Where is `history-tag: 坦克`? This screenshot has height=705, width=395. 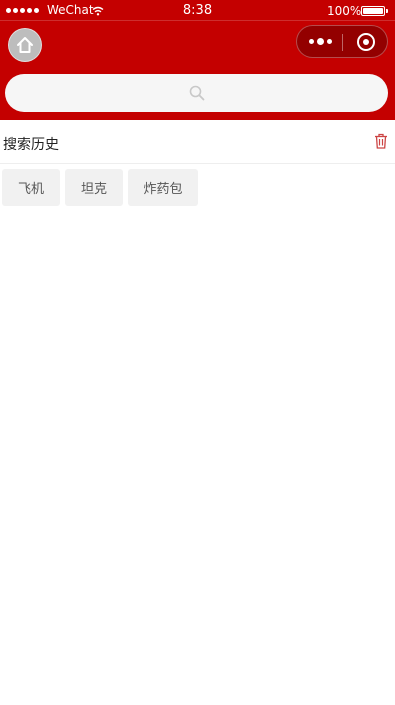
history-tag: 坦克 is located at coordinates (94, 187).